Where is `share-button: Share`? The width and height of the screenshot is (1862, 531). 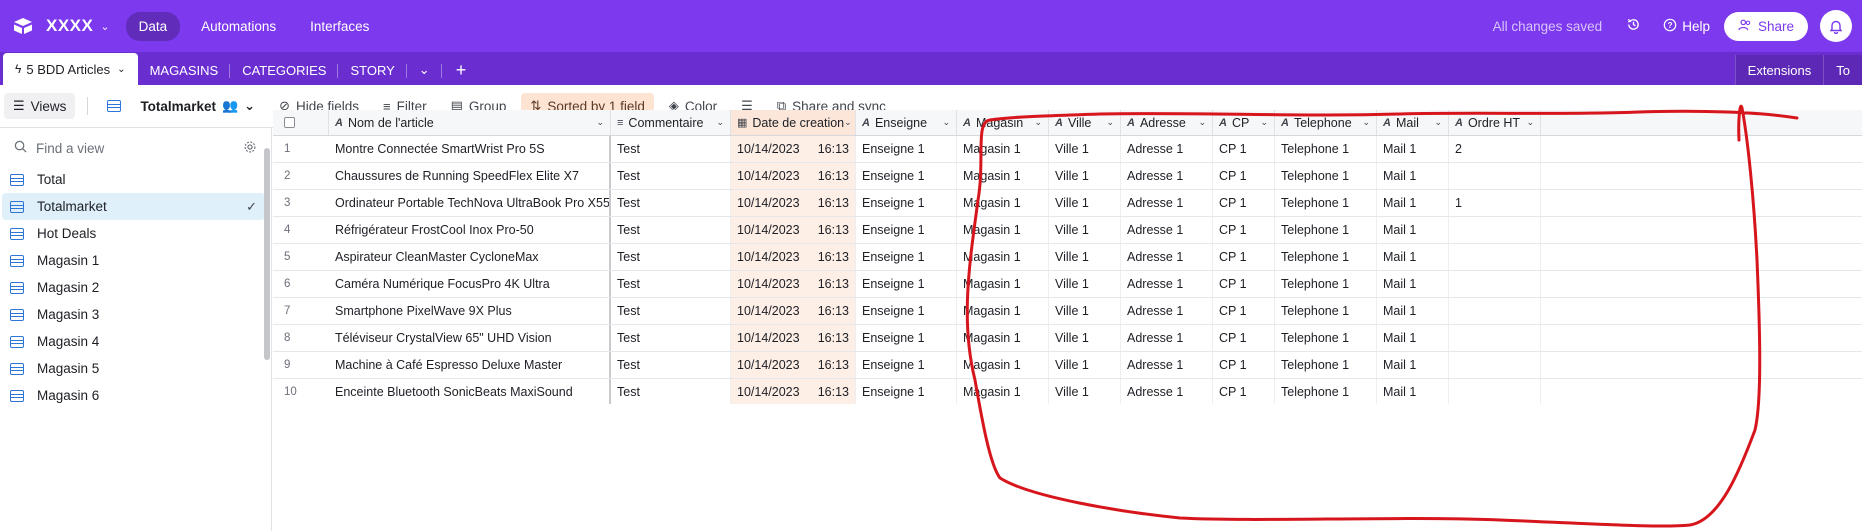
share-button: Share is located at coordinates (1765, 26).